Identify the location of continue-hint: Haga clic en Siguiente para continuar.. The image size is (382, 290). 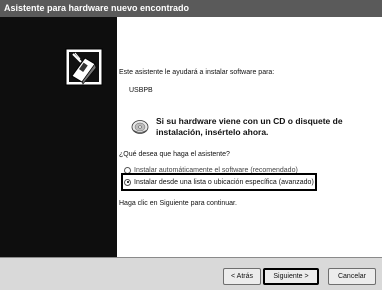
(178, 203).